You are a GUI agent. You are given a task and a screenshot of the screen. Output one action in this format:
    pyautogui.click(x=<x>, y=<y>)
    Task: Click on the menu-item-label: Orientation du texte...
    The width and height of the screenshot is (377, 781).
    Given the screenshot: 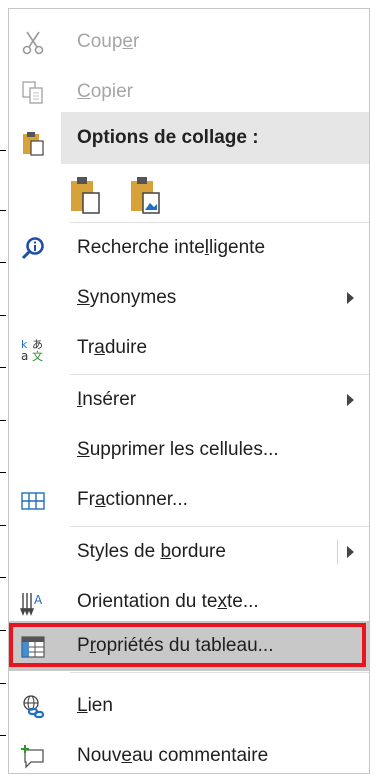 What is the action you would take?
    pyautogui.click(x=168, y=601)
    